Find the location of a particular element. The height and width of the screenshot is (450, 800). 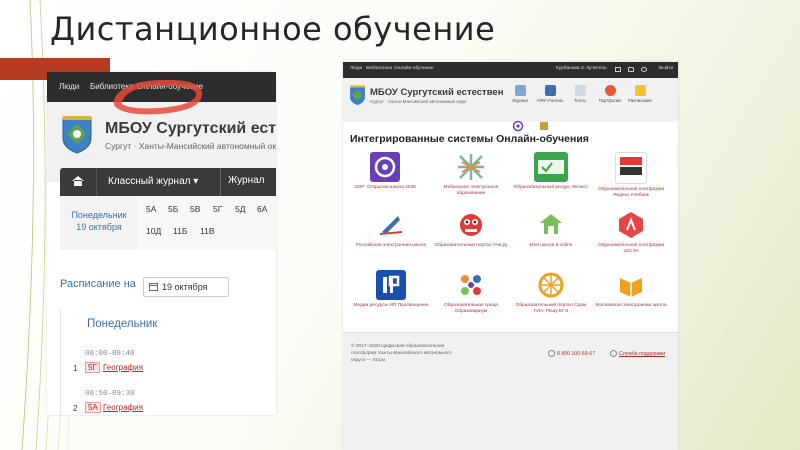

prosveshchenie-icon is located at coordinates (391, 285).